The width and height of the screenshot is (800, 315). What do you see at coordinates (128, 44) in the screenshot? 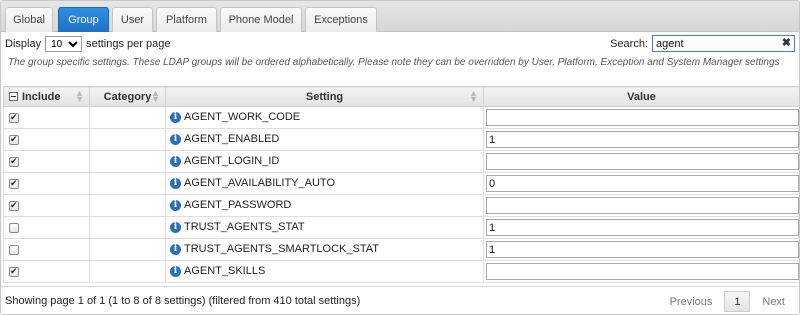
I see `per-page-label: settings per page` at bounding box center [128, 44].